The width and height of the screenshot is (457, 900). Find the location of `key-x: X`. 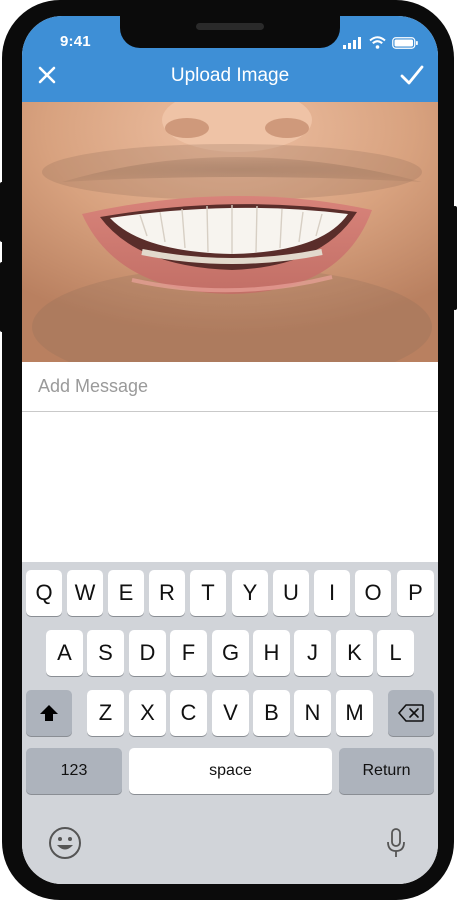

key-x: X is located at coordinates (147, 713).